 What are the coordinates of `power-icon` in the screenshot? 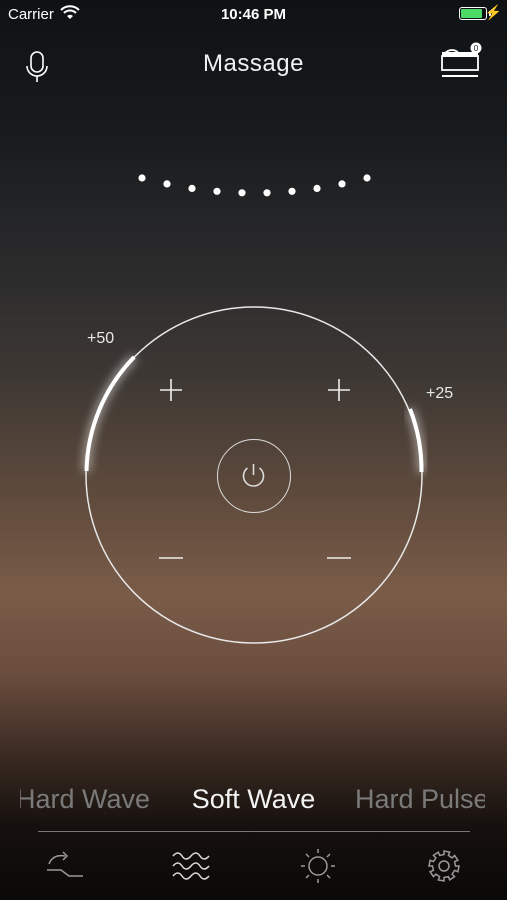 It's located at (253, 475).